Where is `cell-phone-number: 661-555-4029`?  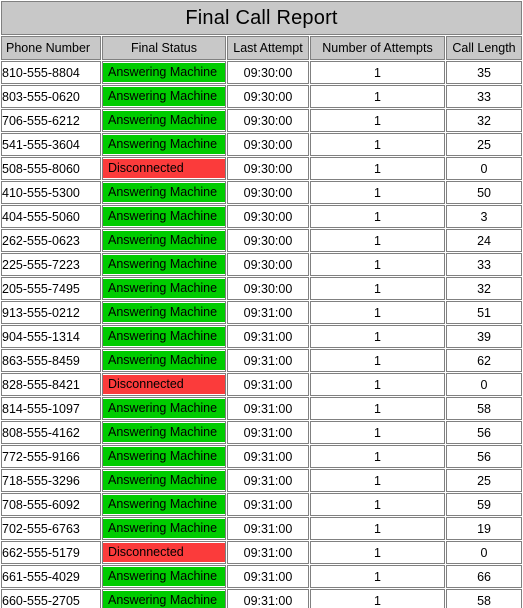
cell-phone-number: 661-555-4029 is located at coordinates (51, 576).